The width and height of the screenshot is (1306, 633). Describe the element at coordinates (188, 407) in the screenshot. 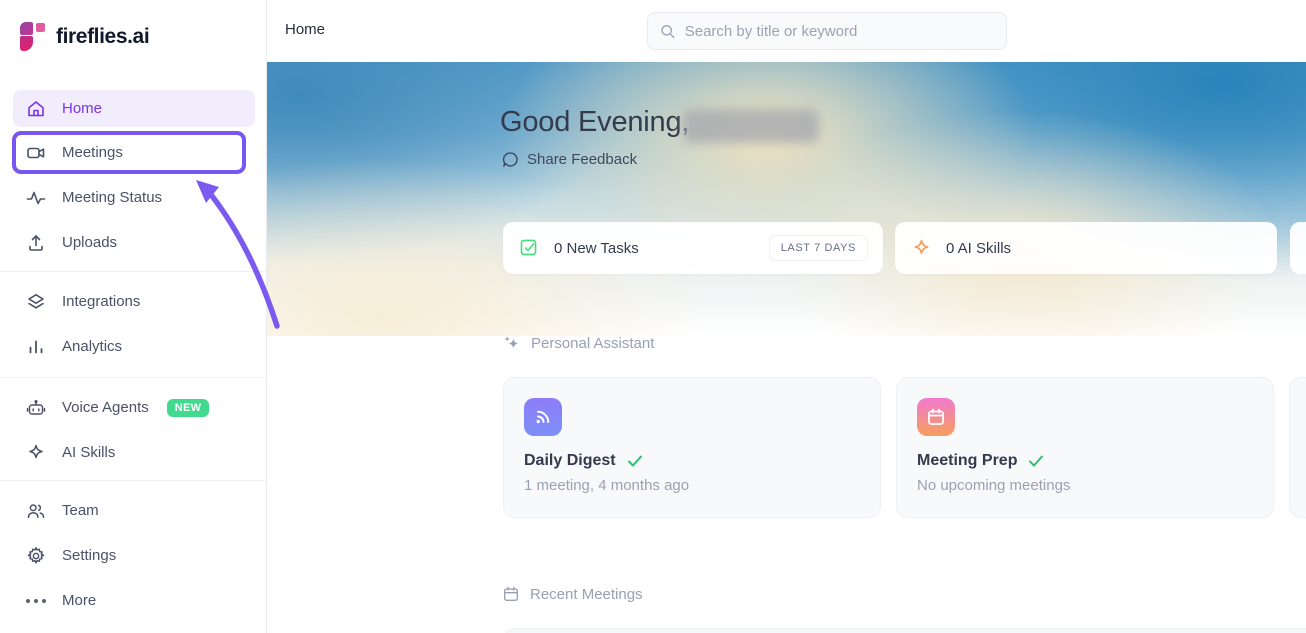

I see `new-badge: NEW` at that location.